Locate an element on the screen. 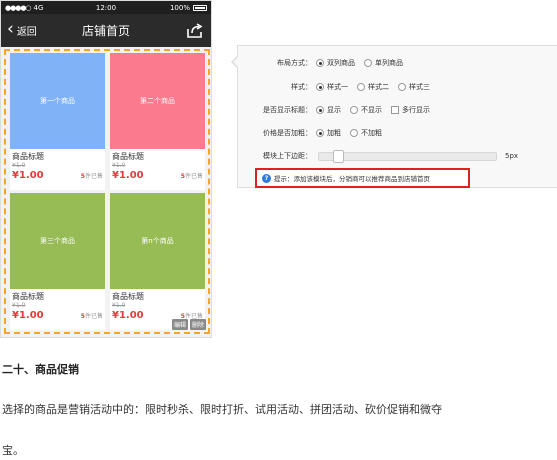 This screenshot has height=460, width=557. option-label: 多行显示 is located at coordinates (416, 110).